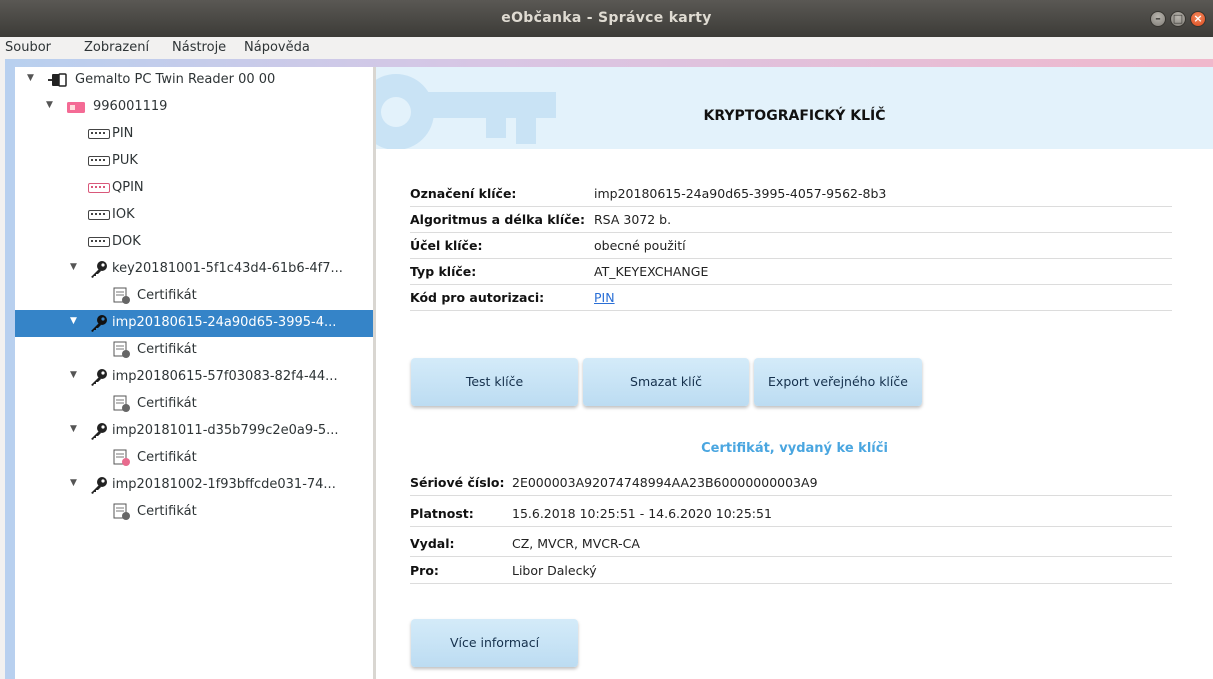  What do you see at coordinates (576, 543) in the screenshot?
I see `info-value: CZ, MVCR, MVCR-CA` at bounding box center [576, 543].